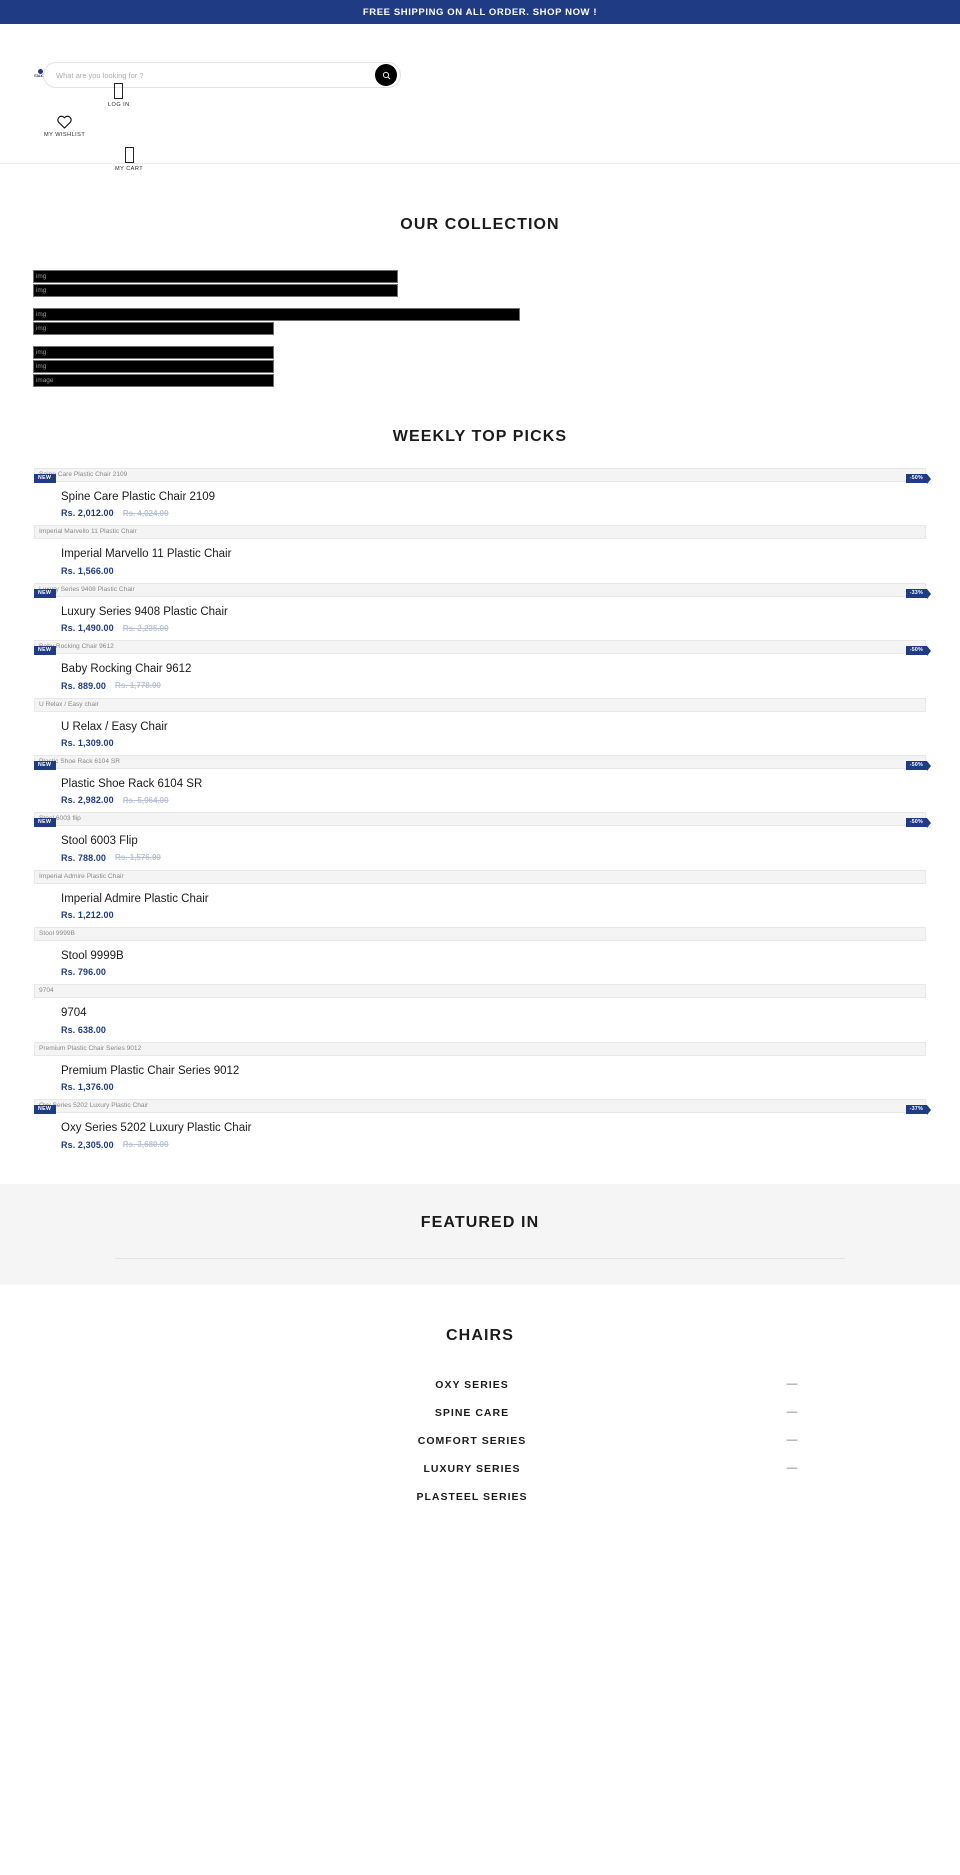  I want to click on search-input, so click(222, 75).